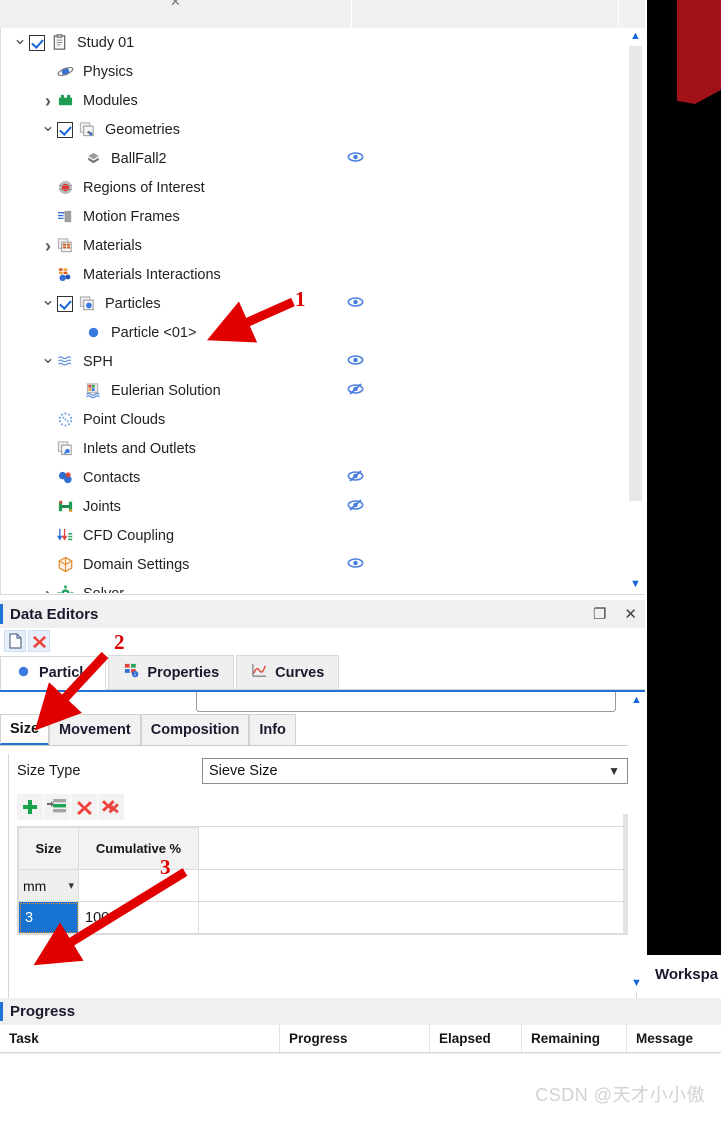 This screenshot has width=721, height=1123. I want to click on tabstrip-segment-left: ✕, so click(176, 13).